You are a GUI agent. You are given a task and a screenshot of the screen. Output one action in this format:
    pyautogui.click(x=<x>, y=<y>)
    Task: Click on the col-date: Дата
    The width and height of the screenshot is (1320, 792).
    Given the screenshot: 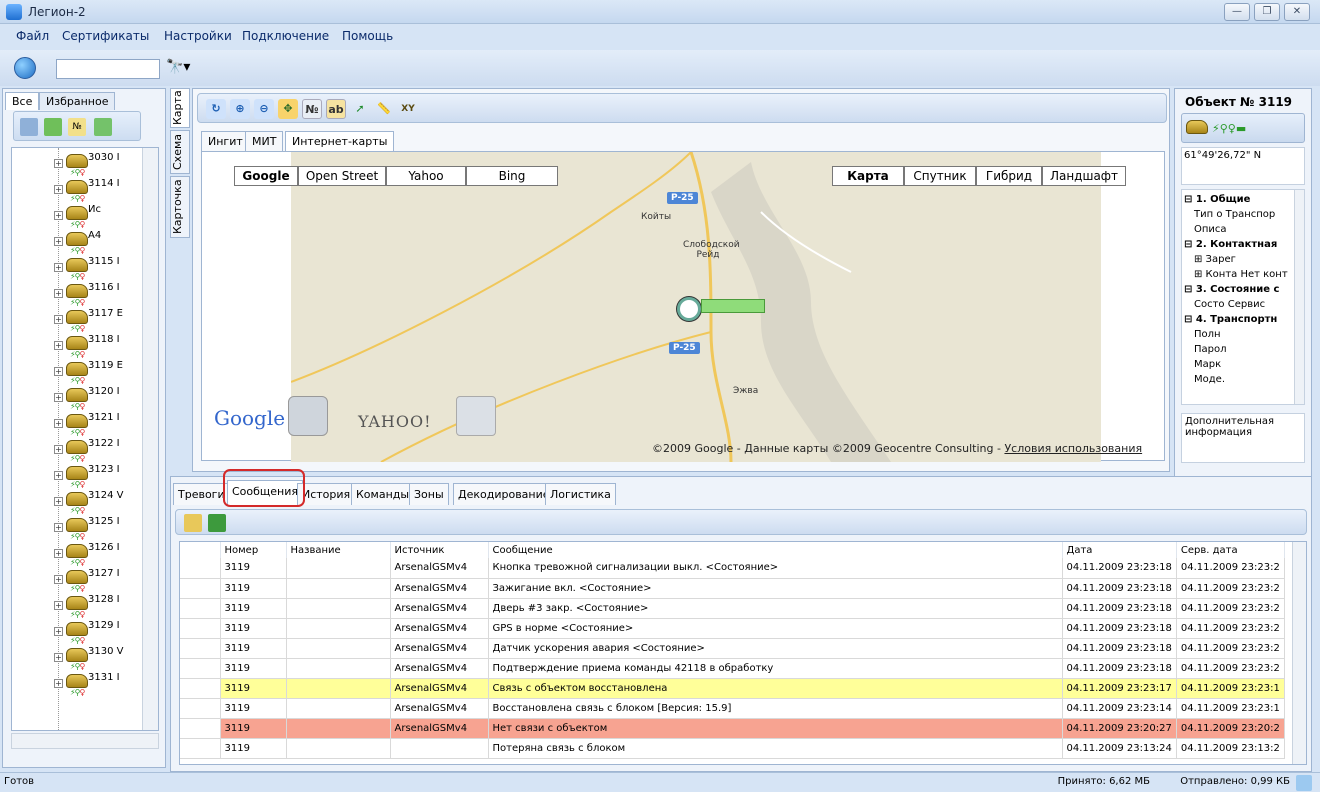 What is the action you would take?
    pyautogui.click(x=1119, y=550)
    